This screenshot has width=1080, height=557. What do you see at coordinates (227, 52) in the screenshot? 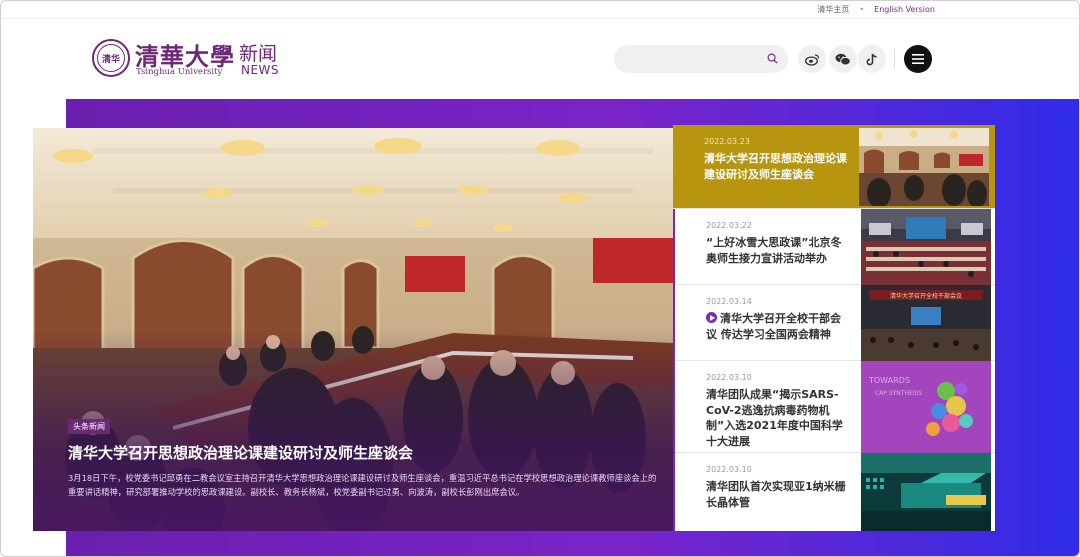
I see `logo-separator-dot` at bounding box center [227, 52].